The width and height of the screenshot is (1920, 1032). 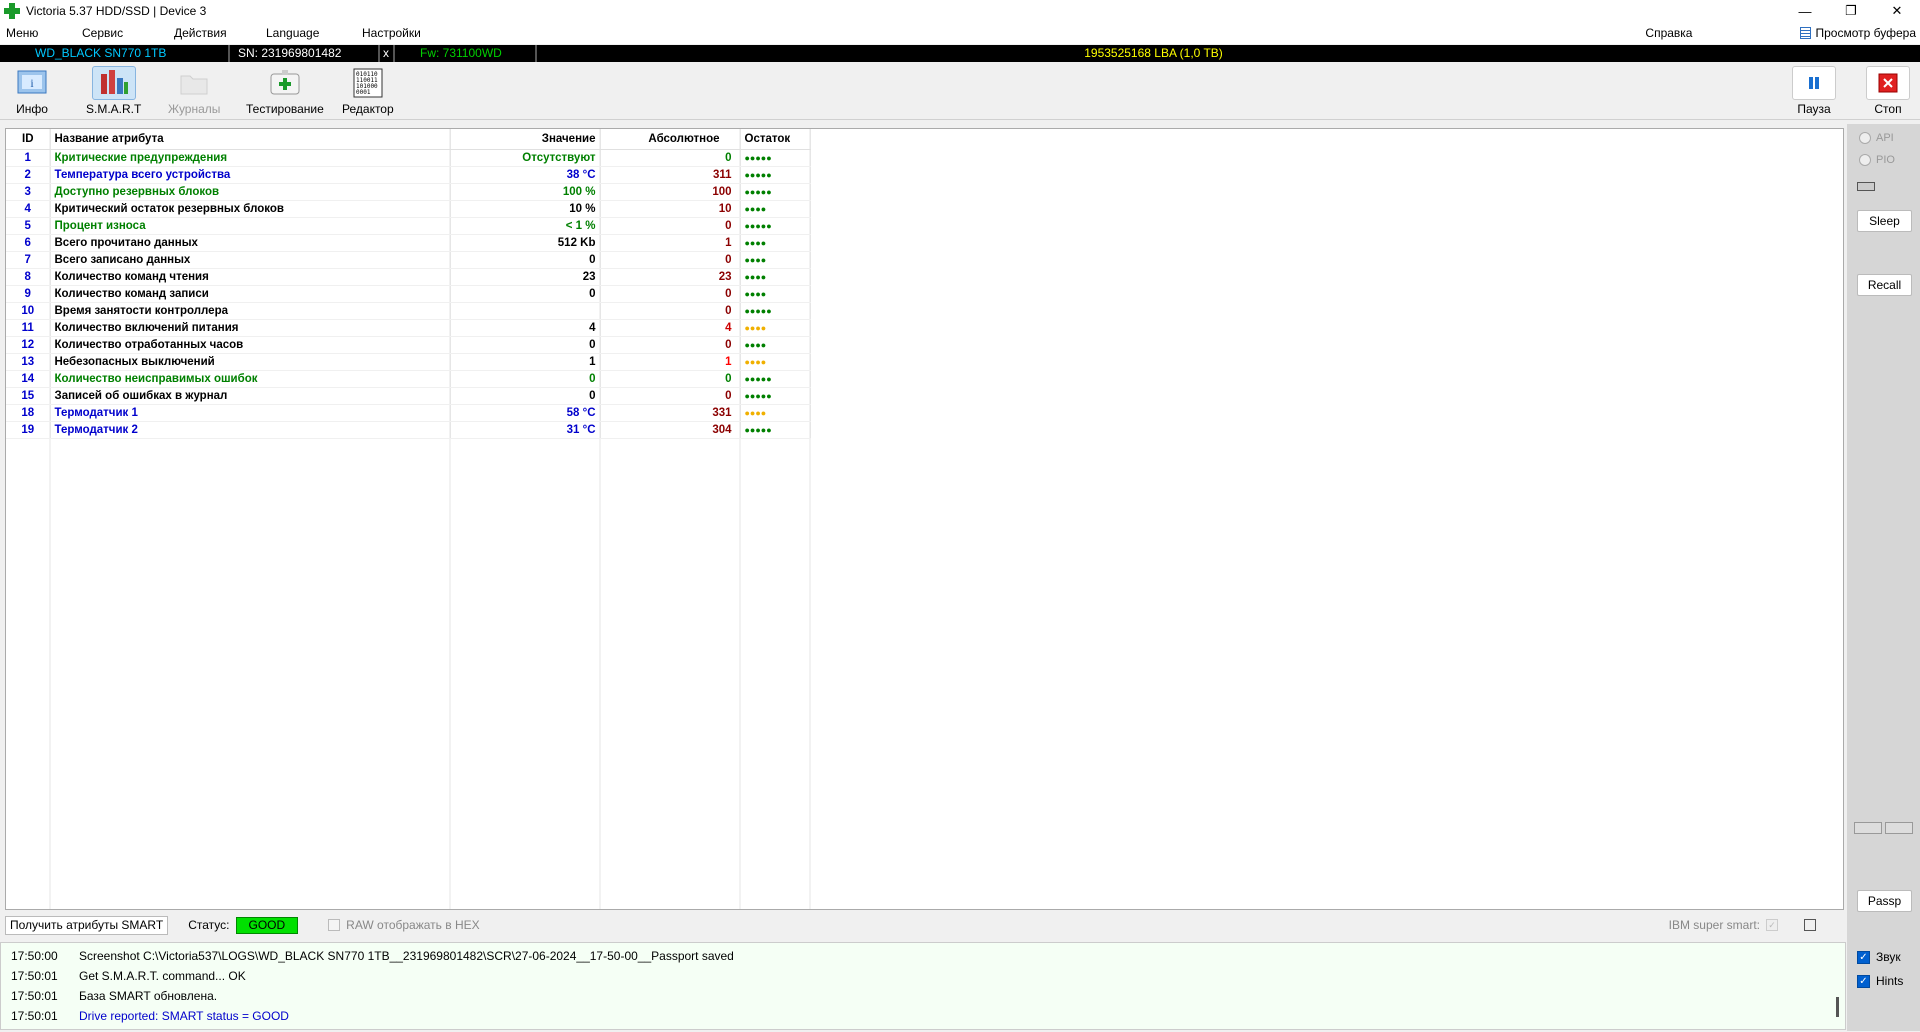 What do you see at coordinates (250, 277) in the screenshot?
I see `cell-name: Количество команд чтения` at bounding box center [250, 277].